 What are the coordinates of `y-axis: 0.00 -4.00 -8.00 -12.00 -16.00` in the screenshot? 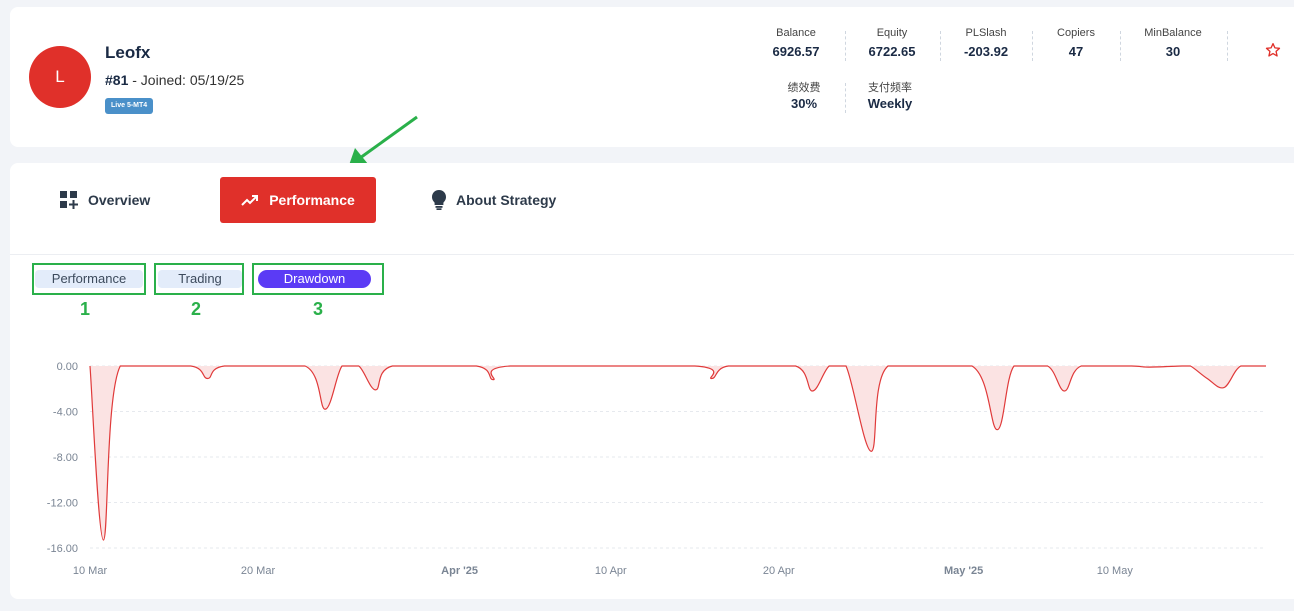 It's located at (62, 458).